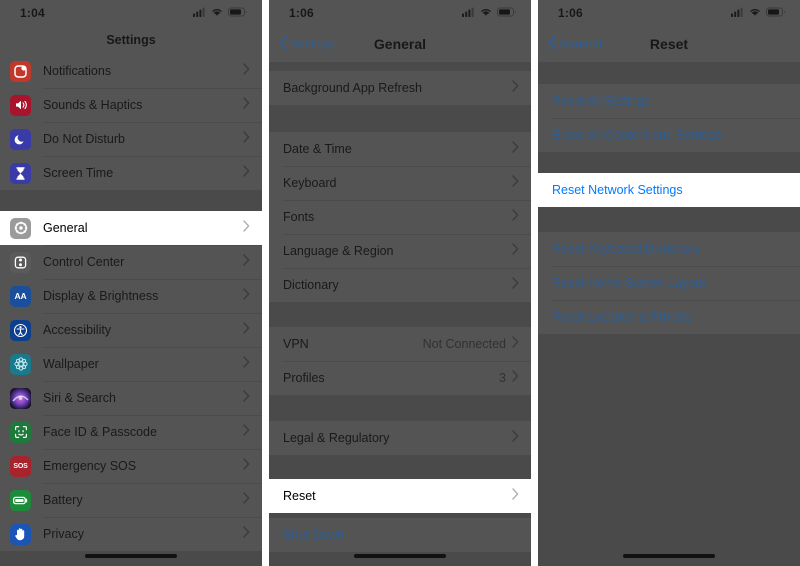 This screenshot has width=800, height=566. Describe the element at coordinates (299, 496) in the screenshot. I see `list-item-label: Reset` at that location.